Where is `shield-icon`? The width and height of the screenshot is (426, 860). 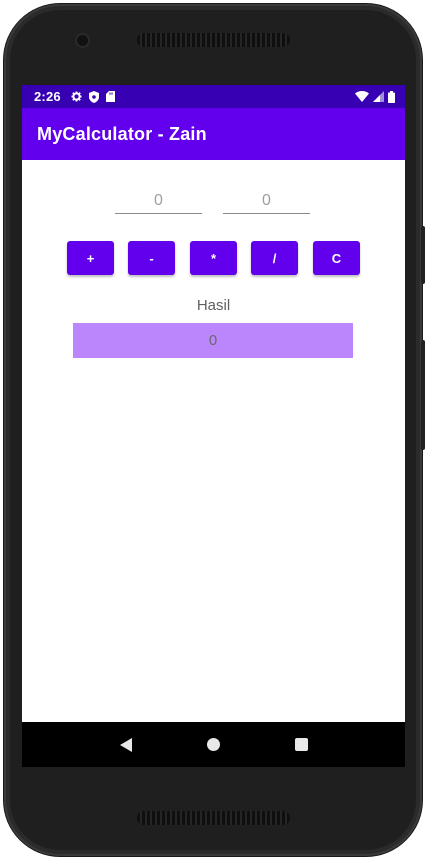
shield-icon is located at coordinates (93, 96).